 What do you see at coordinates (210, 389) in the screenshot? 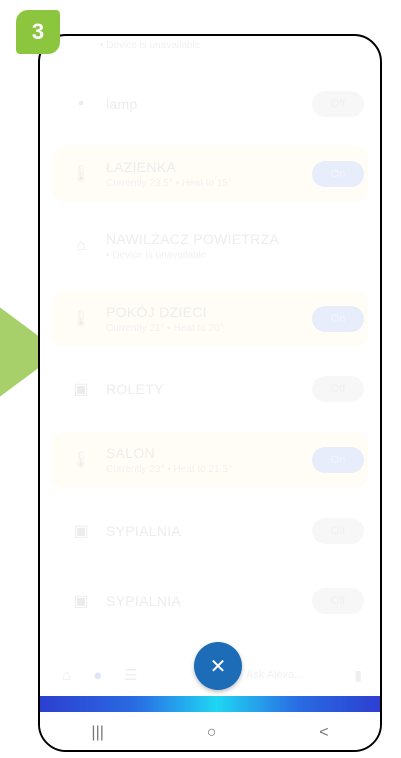
I see `device-row: ▣ ROLETY Off` at bounding box center [210, 389].